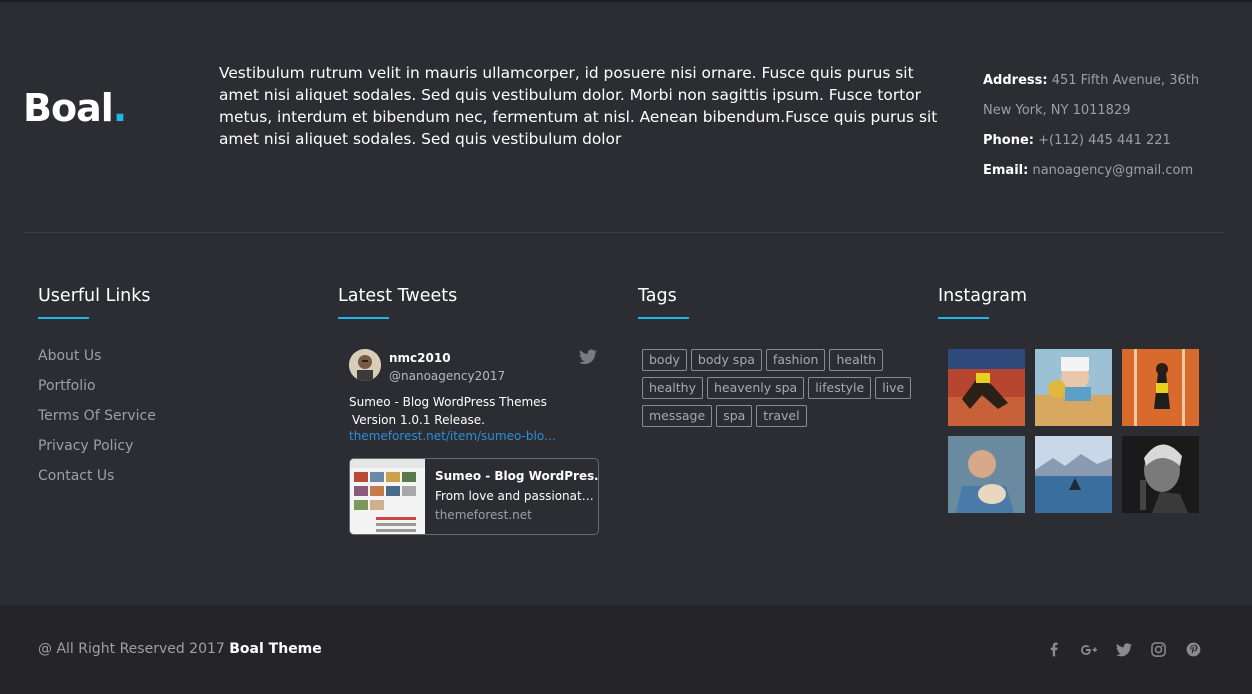 The image size is (1252, 694). Describe the element at coordinates (677, 416) in the screenshot. I see `tag-message: message` at that location.